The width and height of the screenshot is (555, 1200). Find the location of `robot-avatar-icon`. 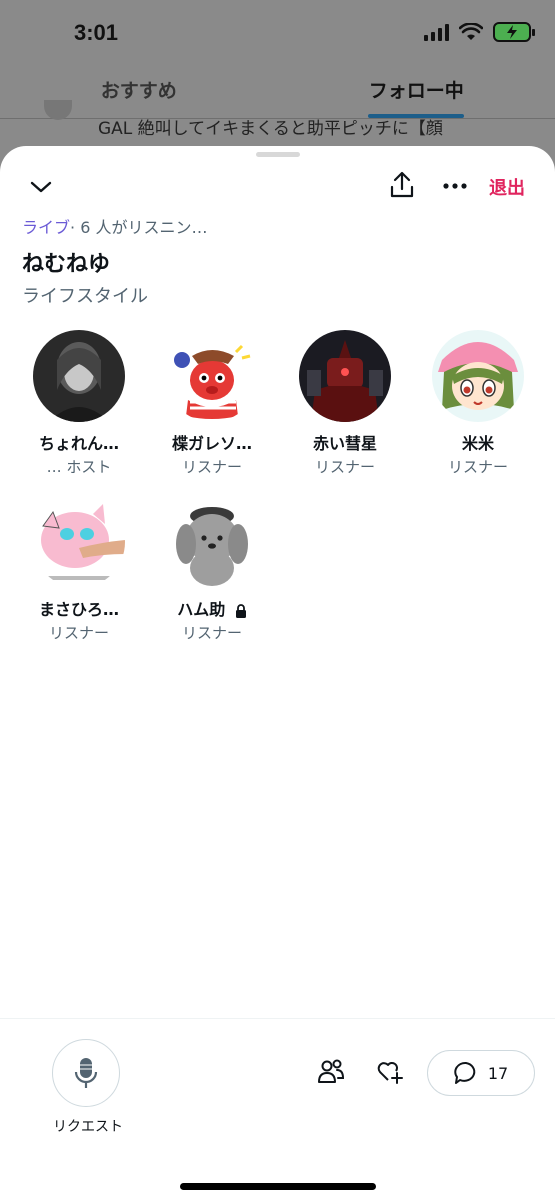

robot-avatar-icon is located at coordinates (345, 376).